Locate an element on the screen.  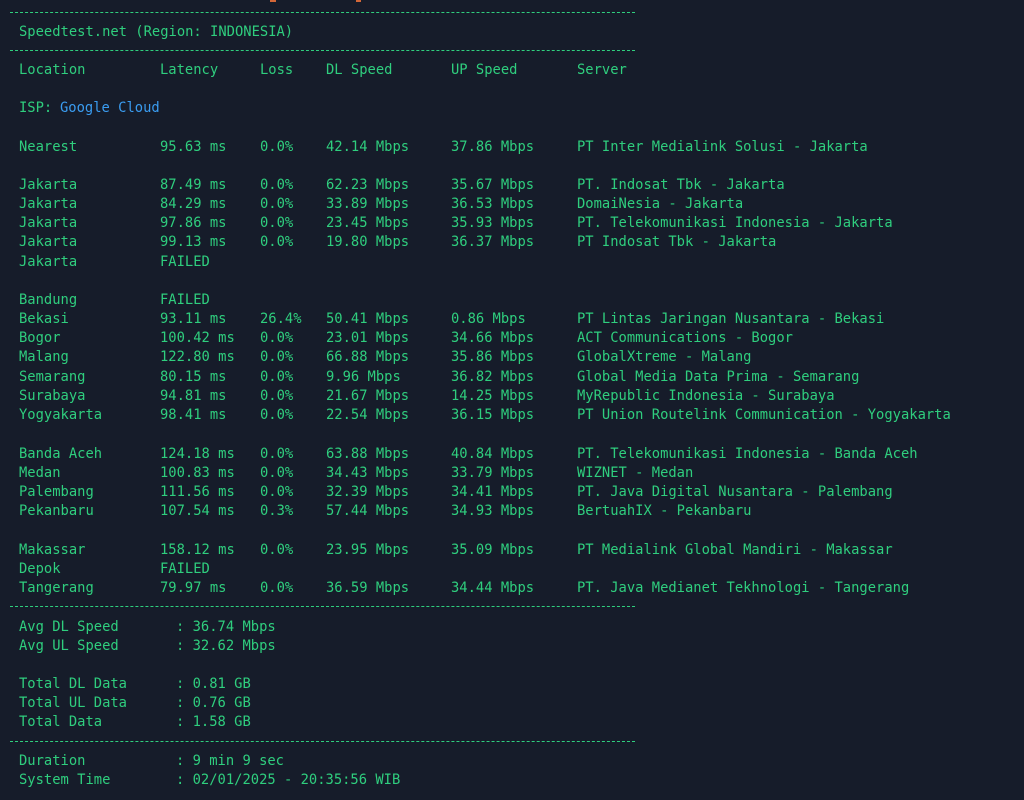
isp-line: ISP: Google Cloud is located at coordinates (80, 108).